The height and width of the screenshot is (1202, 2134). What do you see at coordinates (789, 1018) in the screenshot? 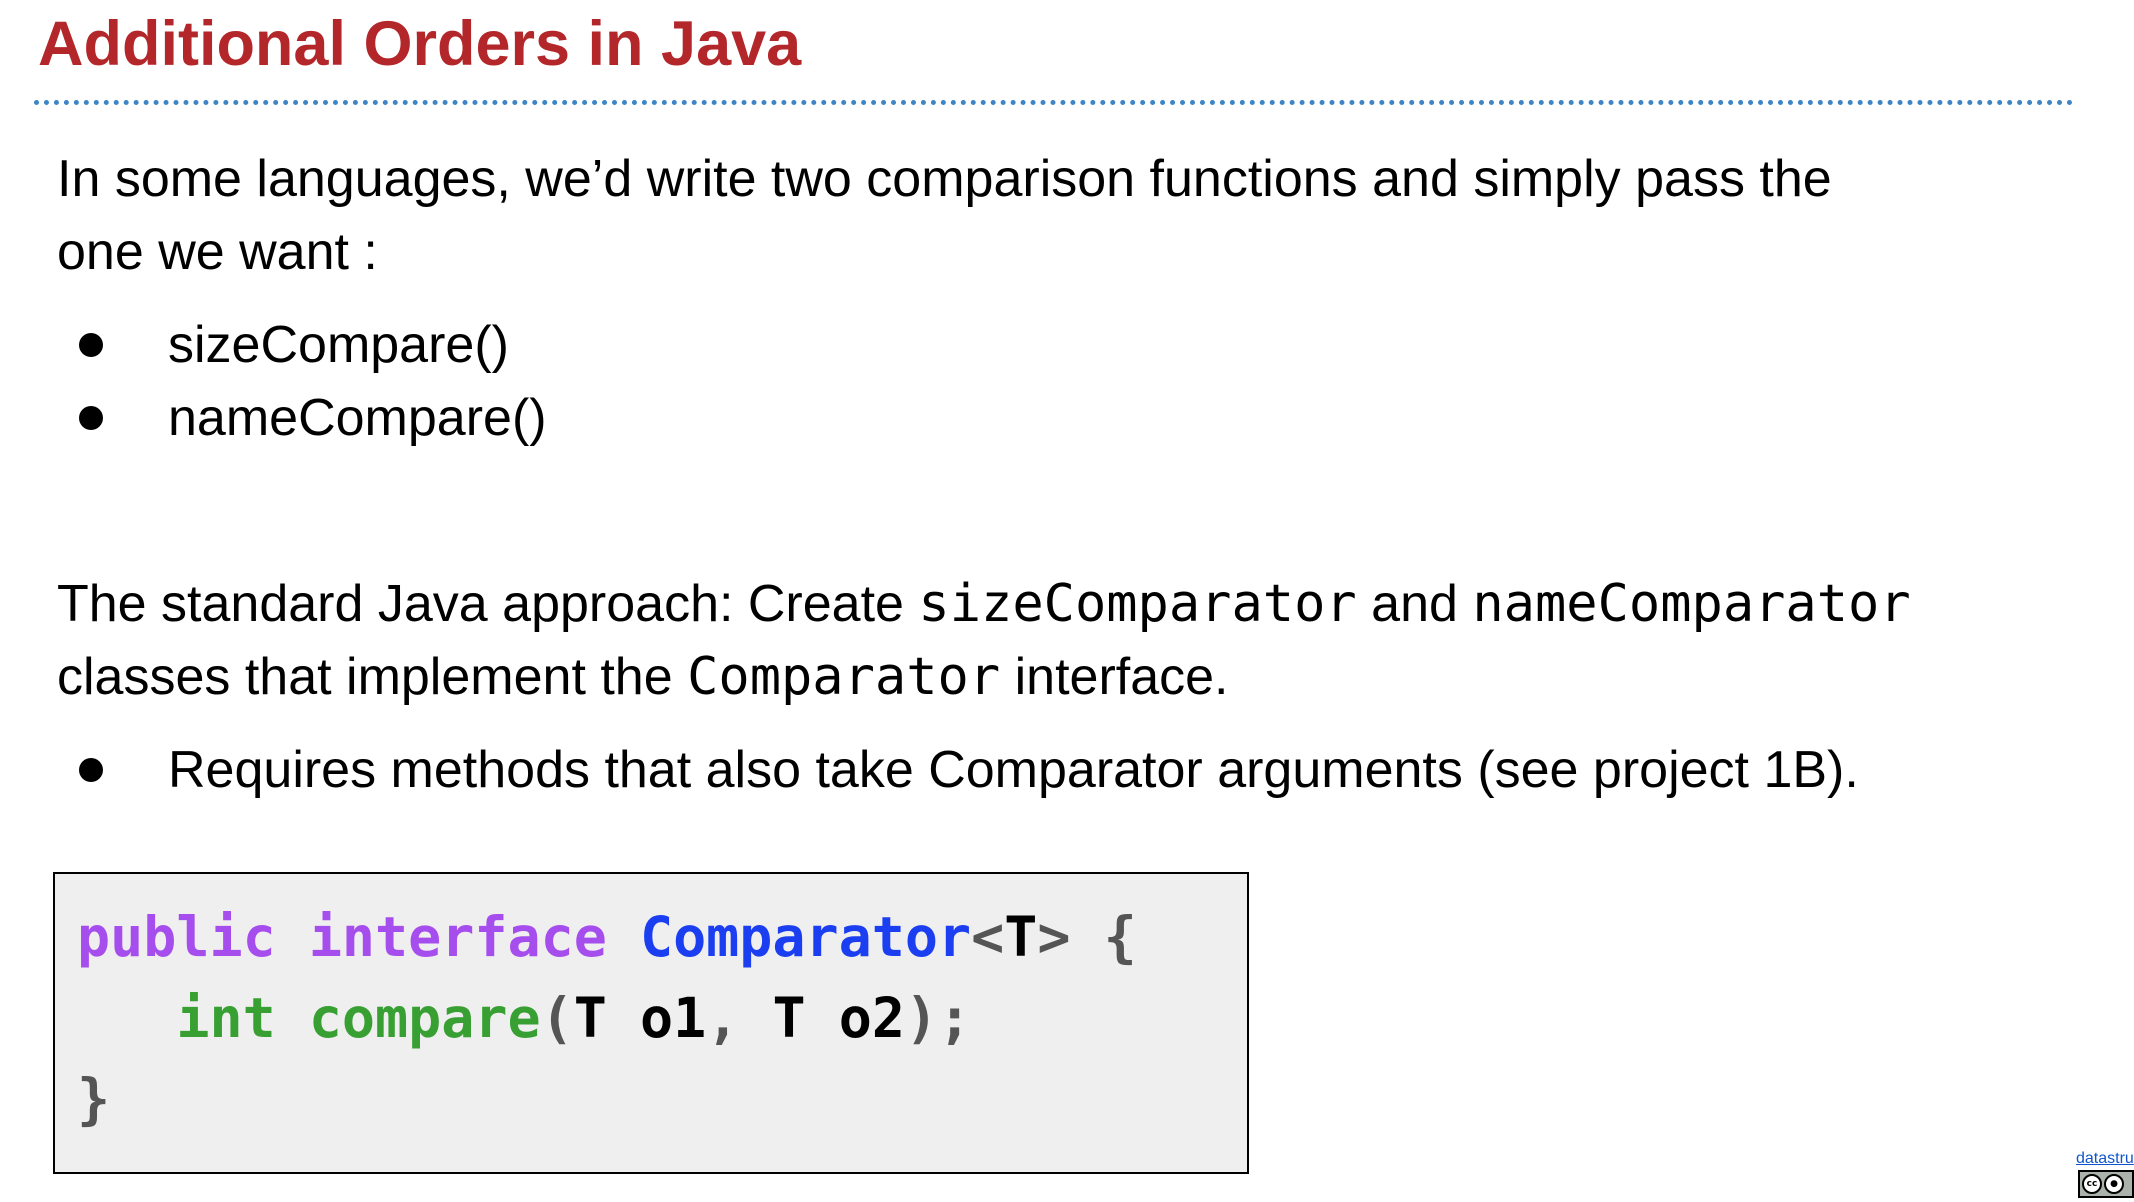
I see `param-type-2: T` at bounding box center [789, 1018].